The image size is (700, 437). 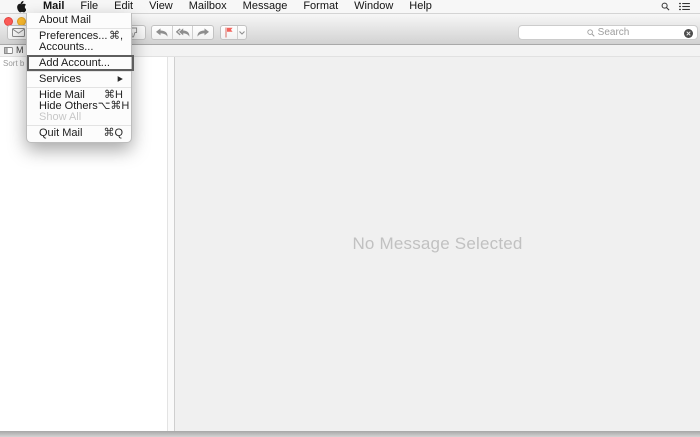 I want to click on shortcut-hide-others: ⌥⌘H, so click(x=113, y=106).